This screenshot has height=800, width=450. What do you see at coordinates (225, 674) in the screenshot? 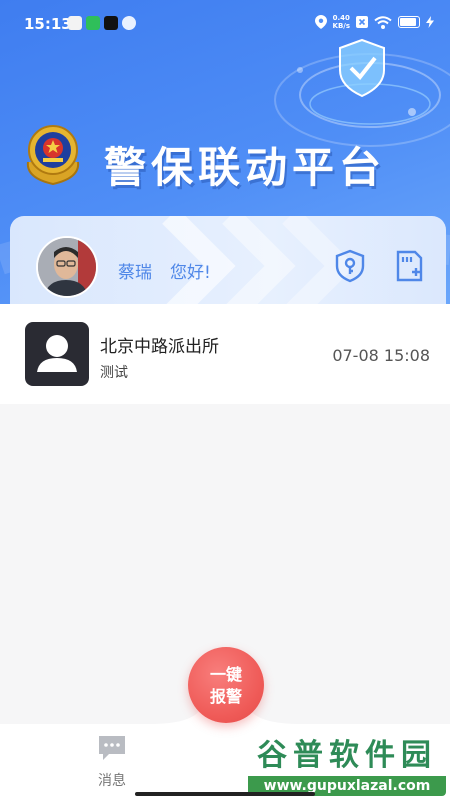
I see `sos-label-line1: 一键` at bounding box center [225, 674].